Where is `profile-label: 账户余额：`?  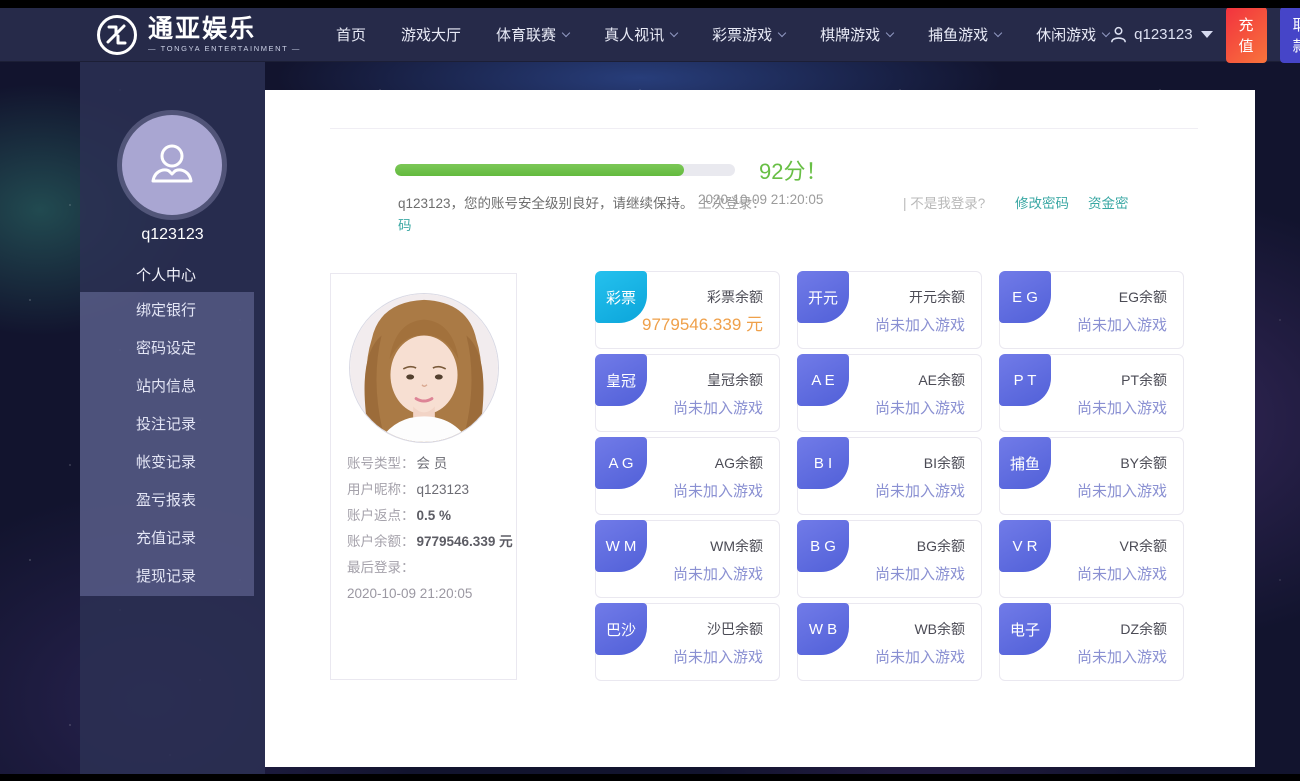
profile-label: 账户余额： is located at coordinates (381, 541).